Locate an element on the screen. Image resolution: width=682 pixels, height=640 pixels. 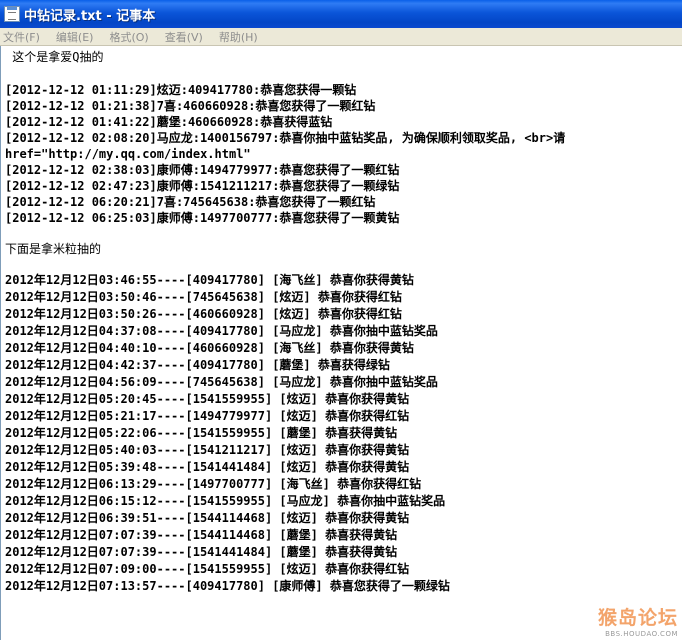
menu-edit: 编辑(E) is located at coordinates (75, 37).